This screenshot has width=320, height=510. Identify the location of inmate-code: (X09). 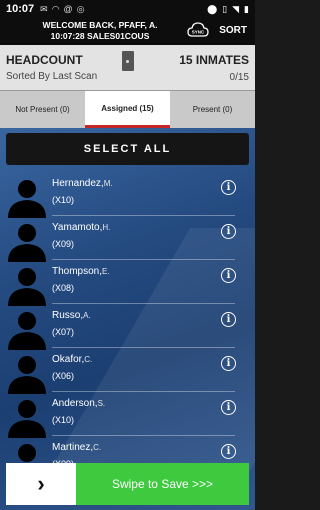
(63, 244).